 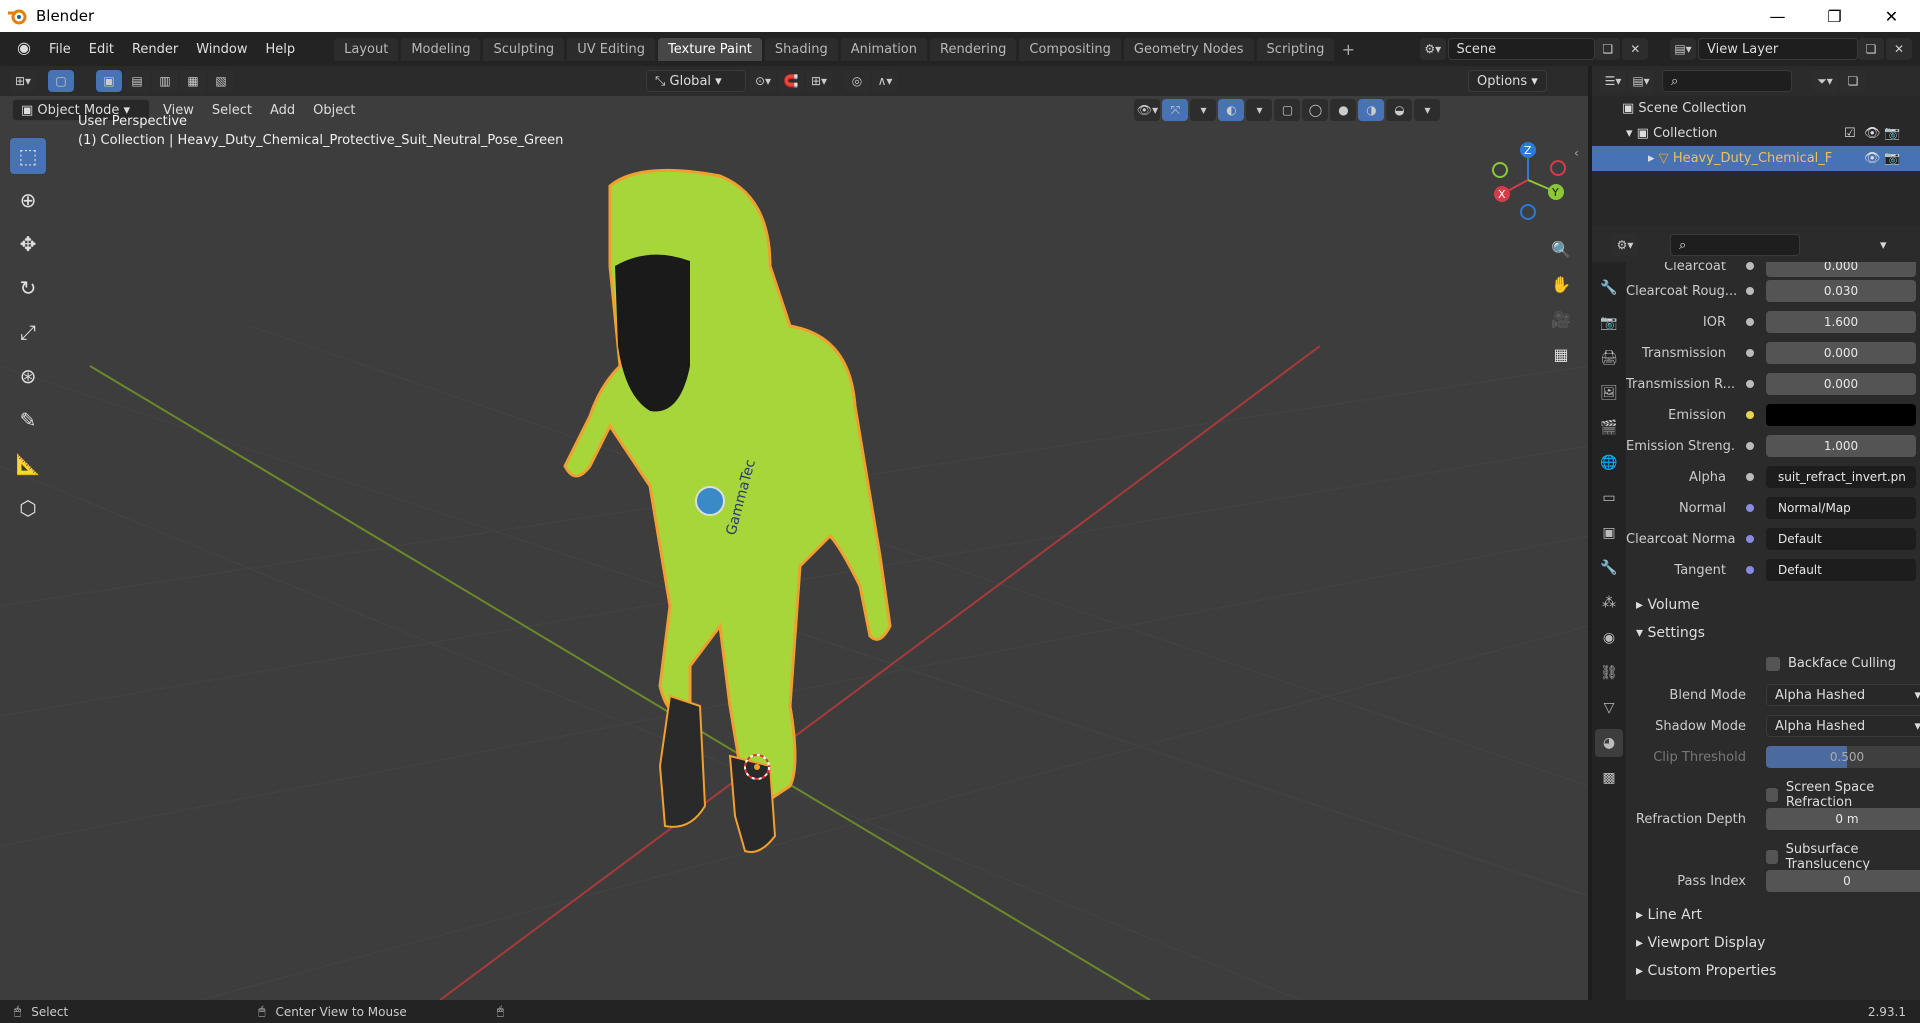 What do you see at coordinates (1872, 158) in the screenshot?
I see `object-visibility-icon: 👁` at bounding box center [1872, 158].